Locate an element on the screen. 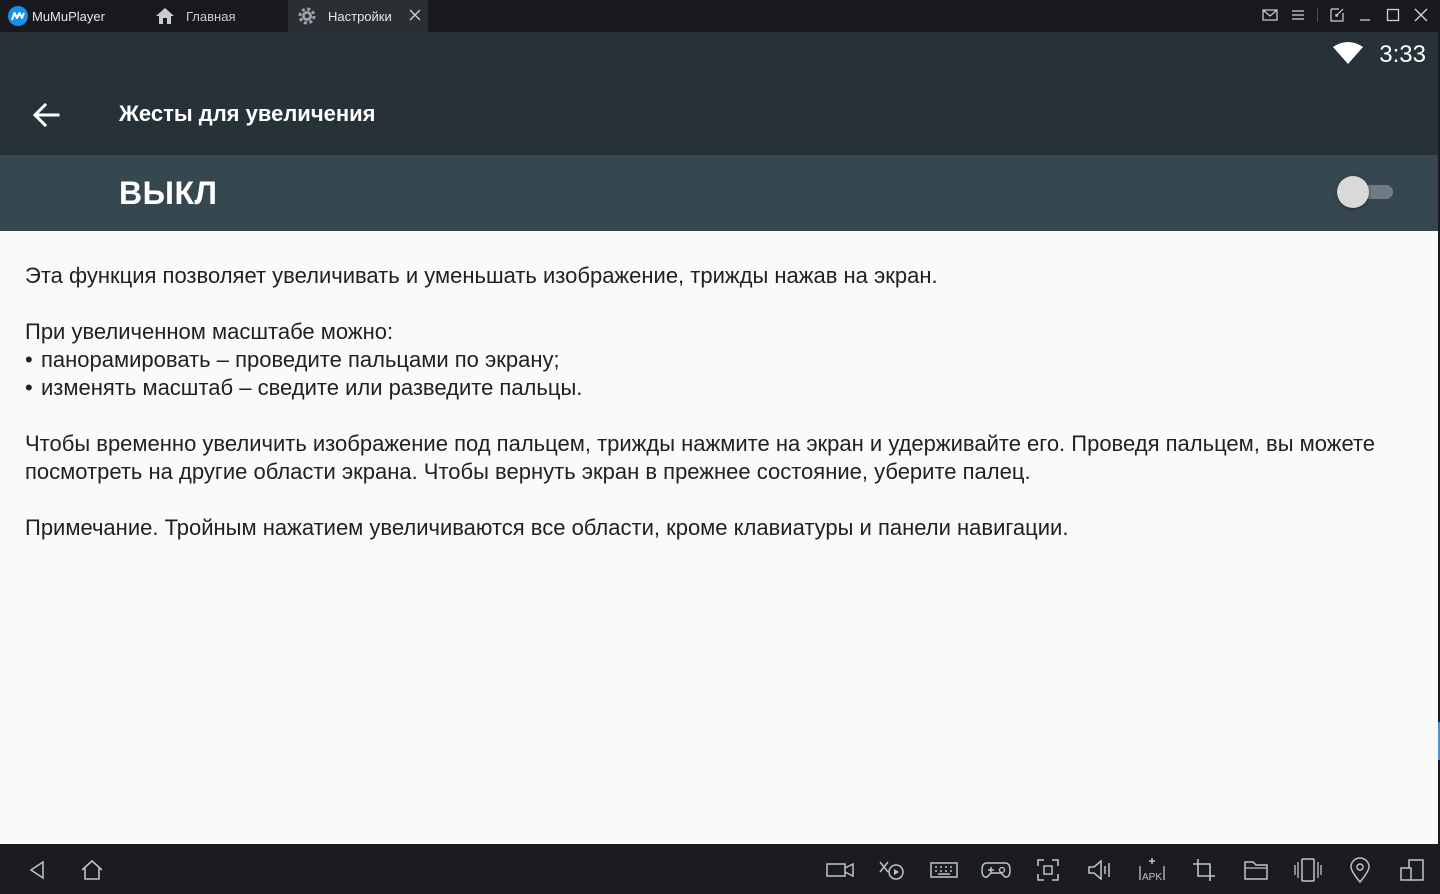  tab-home: Главная is located at coordinates (216, 16).